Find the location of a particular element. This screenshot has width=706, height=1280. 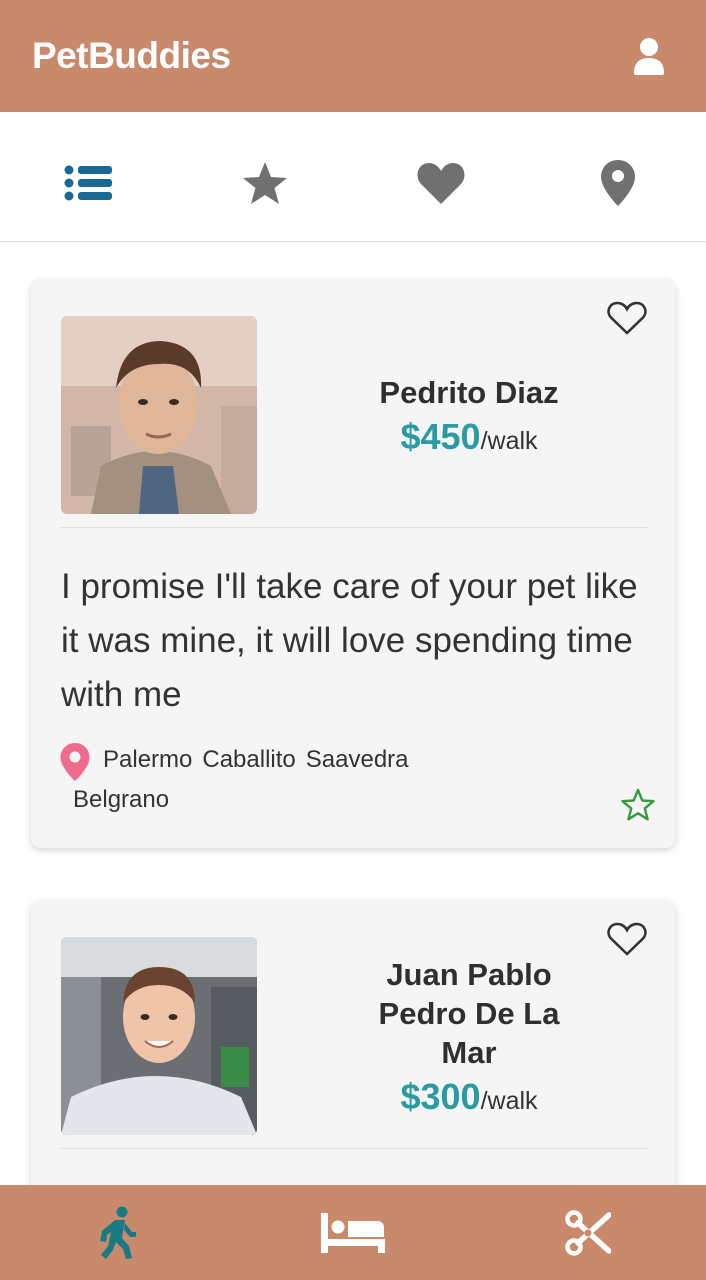

walker-info: Juan Pablo Pedro De La Mar $300/walk is located at coordinates (469, 1036).